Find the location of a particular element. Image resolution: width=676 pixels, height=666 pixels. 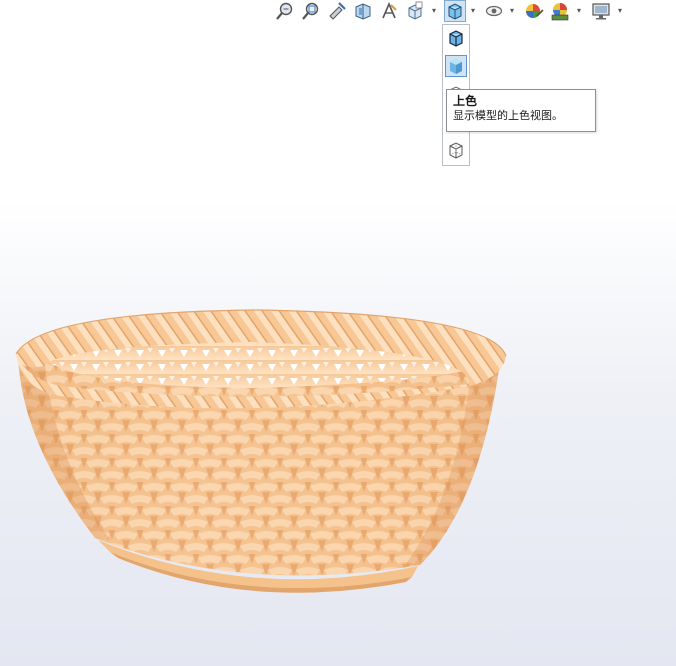

shaded-option is located at coordinates (456, 66).